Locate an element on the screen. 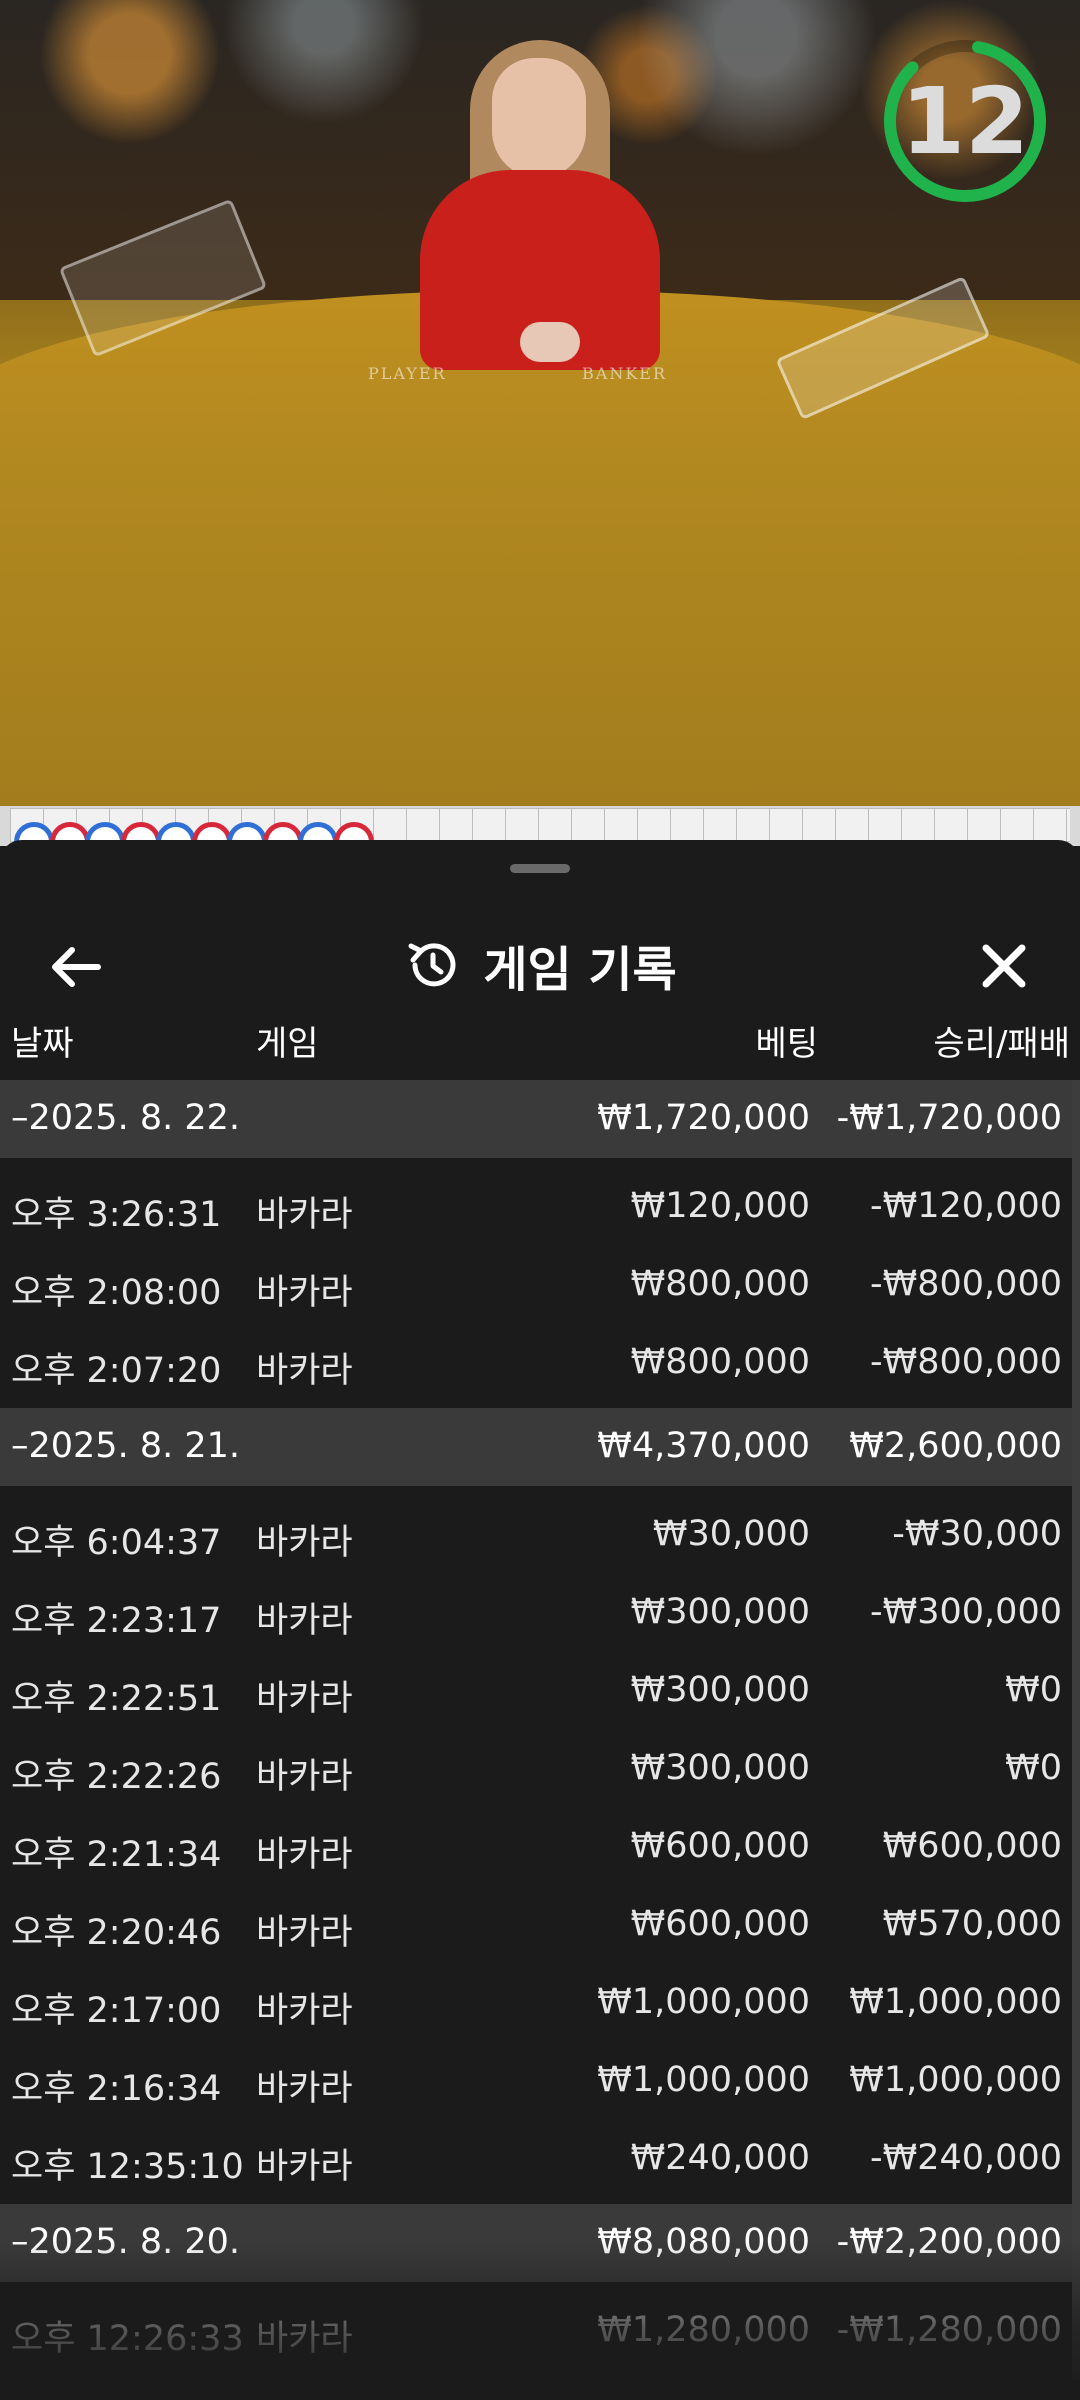 The width and height of the screenshot is (1080, 2400). row-time: 오후 3:26:31 is located at coordinates (116, 1215).